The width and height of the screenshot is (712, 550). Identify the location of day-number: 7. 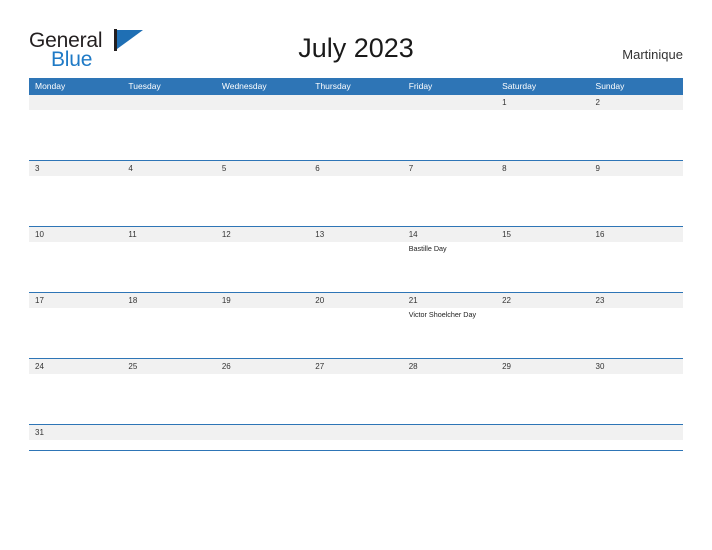
(449, 168).